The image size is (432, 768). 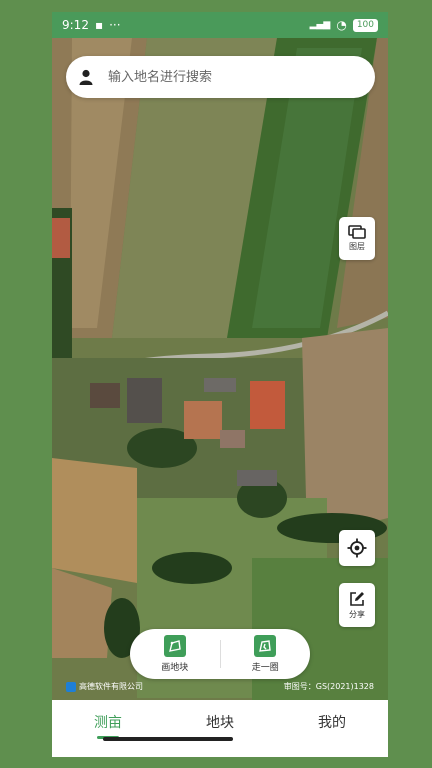 What do you see at coordinates (174, 646) in the screenshot?
I see `draw-plot-icon` at bounding box center [174, 646].